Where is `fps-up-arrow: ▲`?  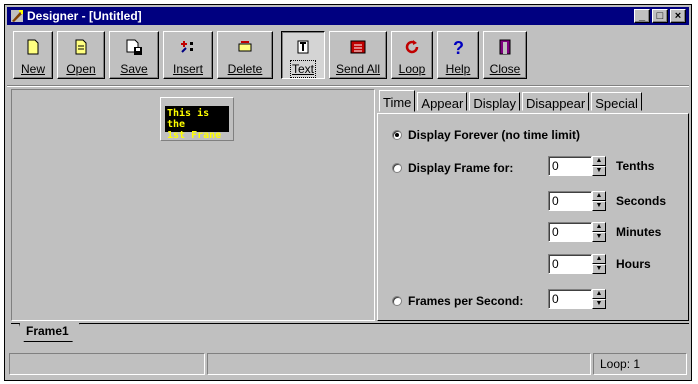
fps-up-arrow: ▲ is located at coordinates (599, 294).